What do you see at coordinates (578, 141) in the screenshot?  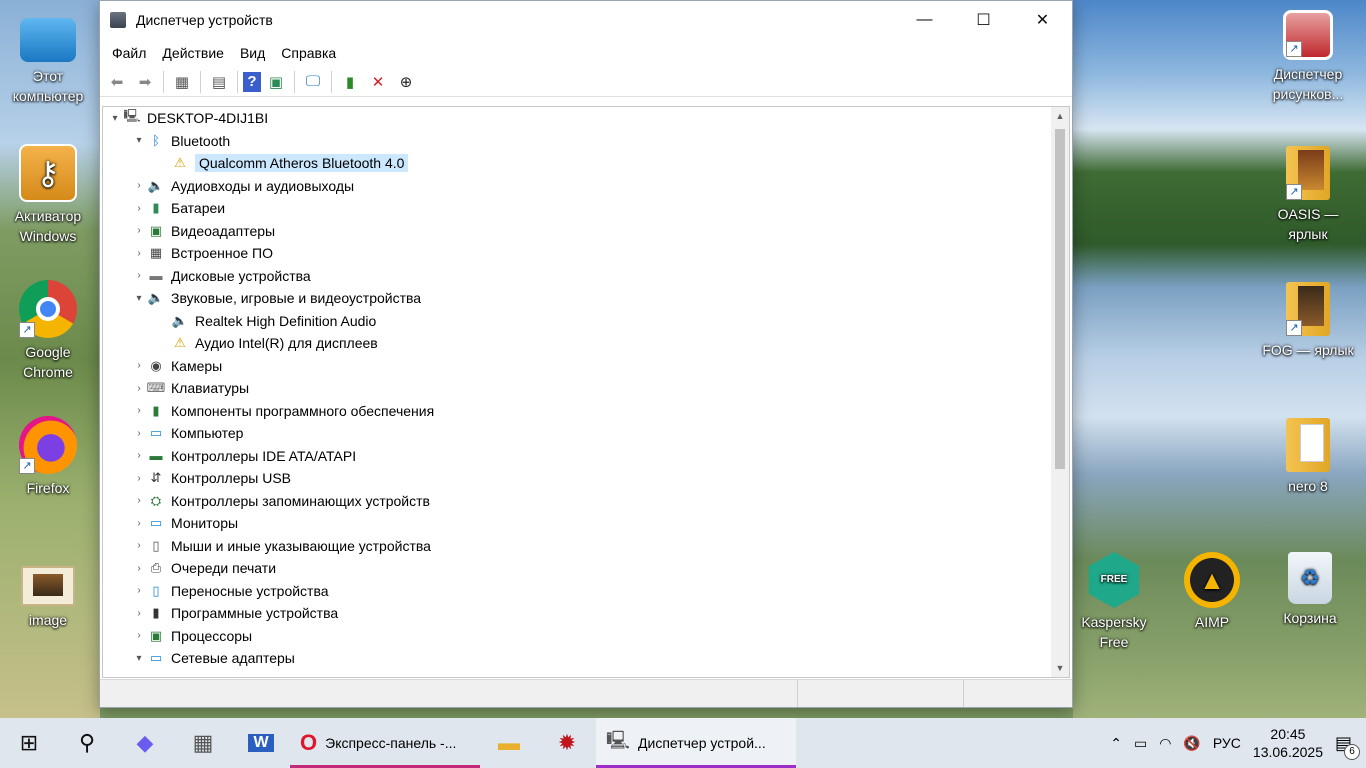 I see `tree-item: ▾ ᛒ Bluetooth` at bounding box center [578, 141].